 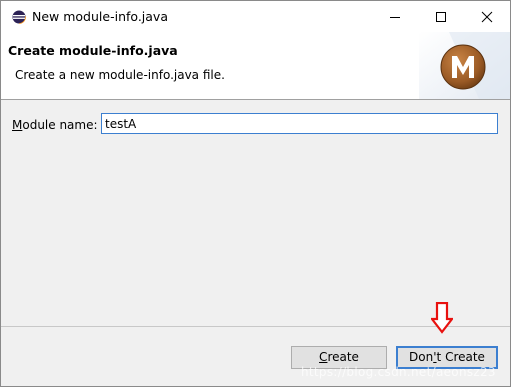 What do you see at coordinates (100, 16) in the screenshot?
I see `window-title: New module-info.java` at bounding box center [100, 16].